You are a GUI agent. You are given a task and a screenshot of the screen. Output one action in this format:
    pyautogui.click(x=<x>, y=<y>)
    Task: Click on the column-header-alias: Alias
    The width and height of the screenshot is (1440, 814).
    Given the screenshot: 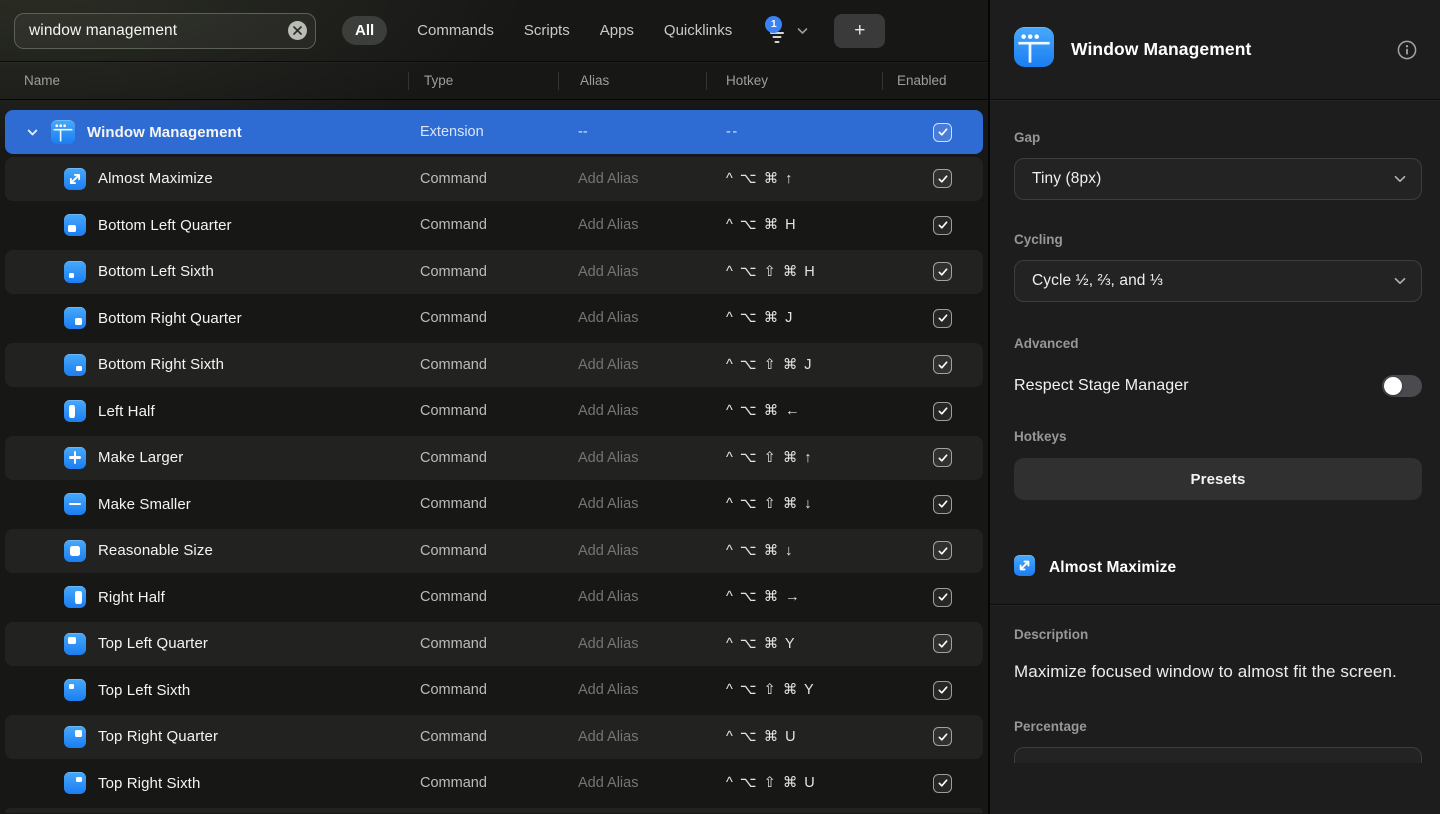 What is the action you would take?
    pyautogui.click(x=632, y=80)
    